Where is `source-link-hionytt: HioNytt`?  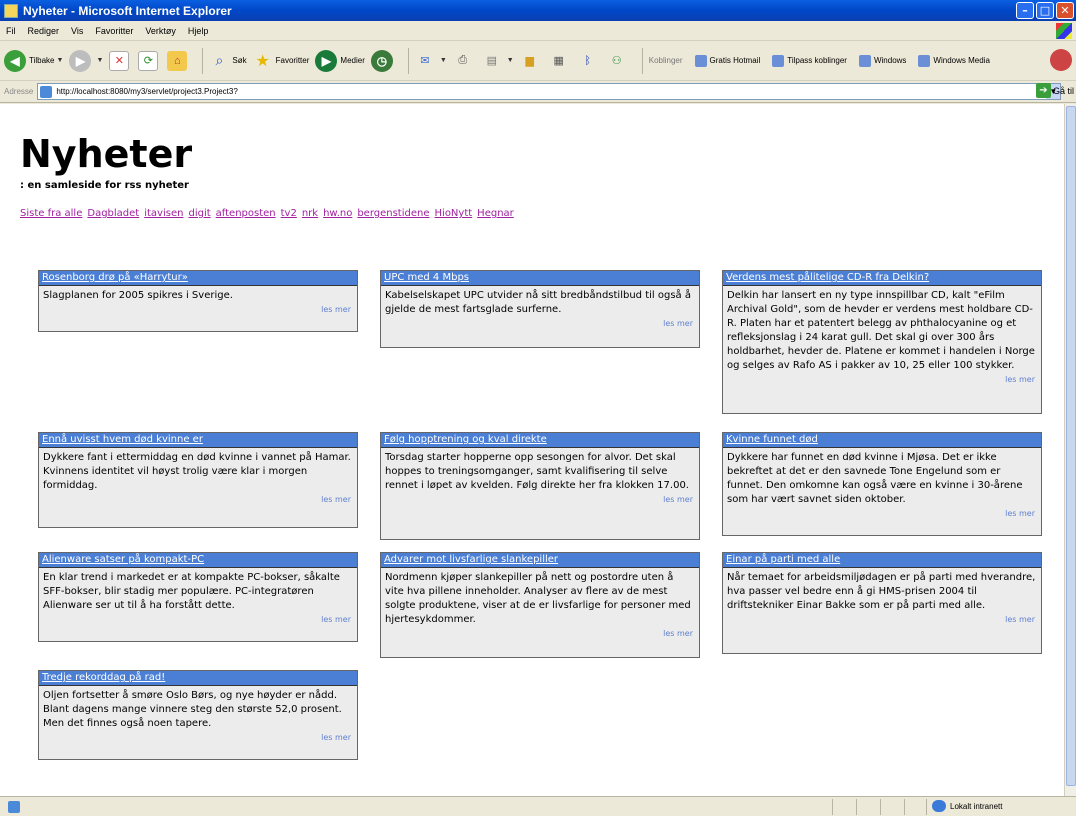 source-link-hionytt: HioNytt is located at coordinates (454, 213).